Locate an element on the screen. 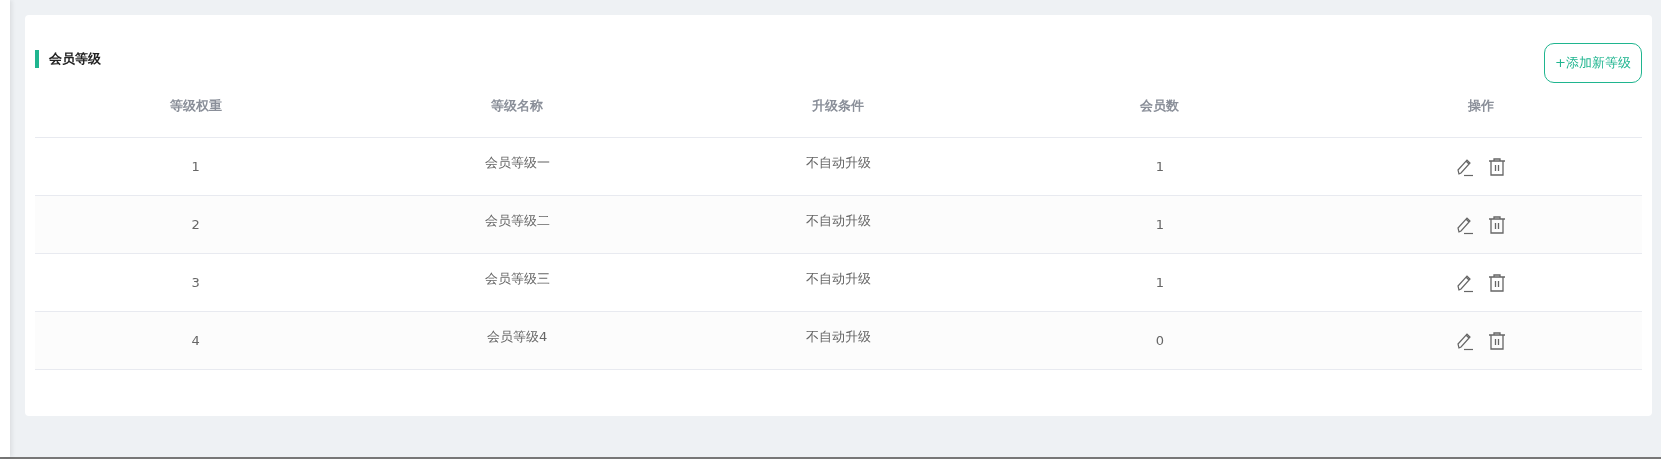 This screenshot has height=459, width=1661. table-cell: 会员等级4 is located at coordinates (517, 336).